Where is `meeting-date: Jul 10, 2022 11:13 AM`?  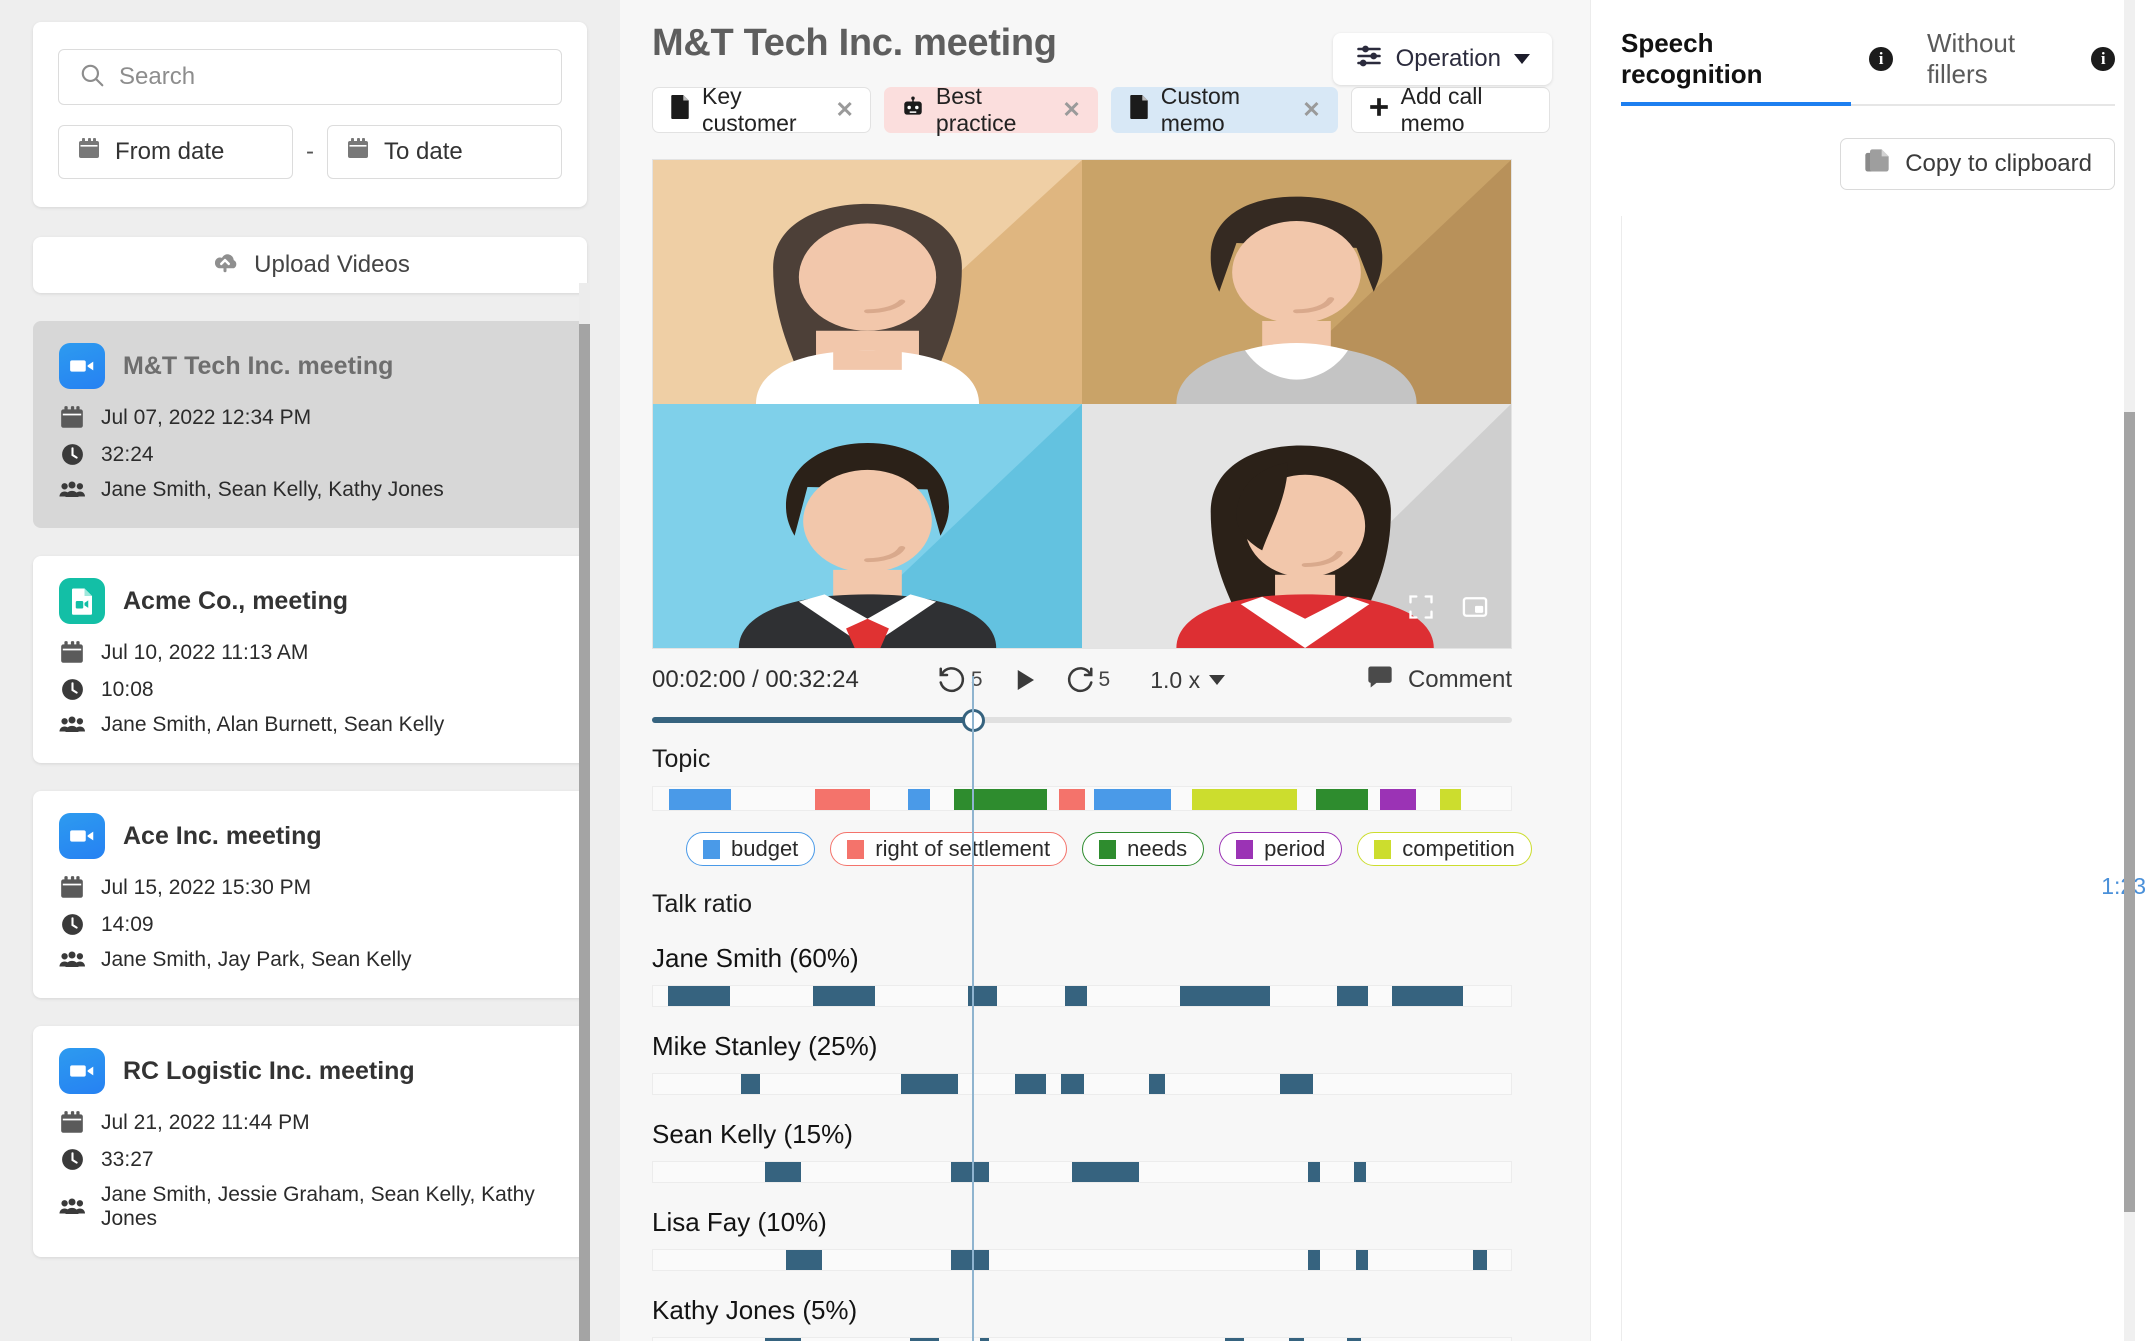 meeting-date: Jul 10, 2022 11:13 AM is located at coordinates (205, 652).